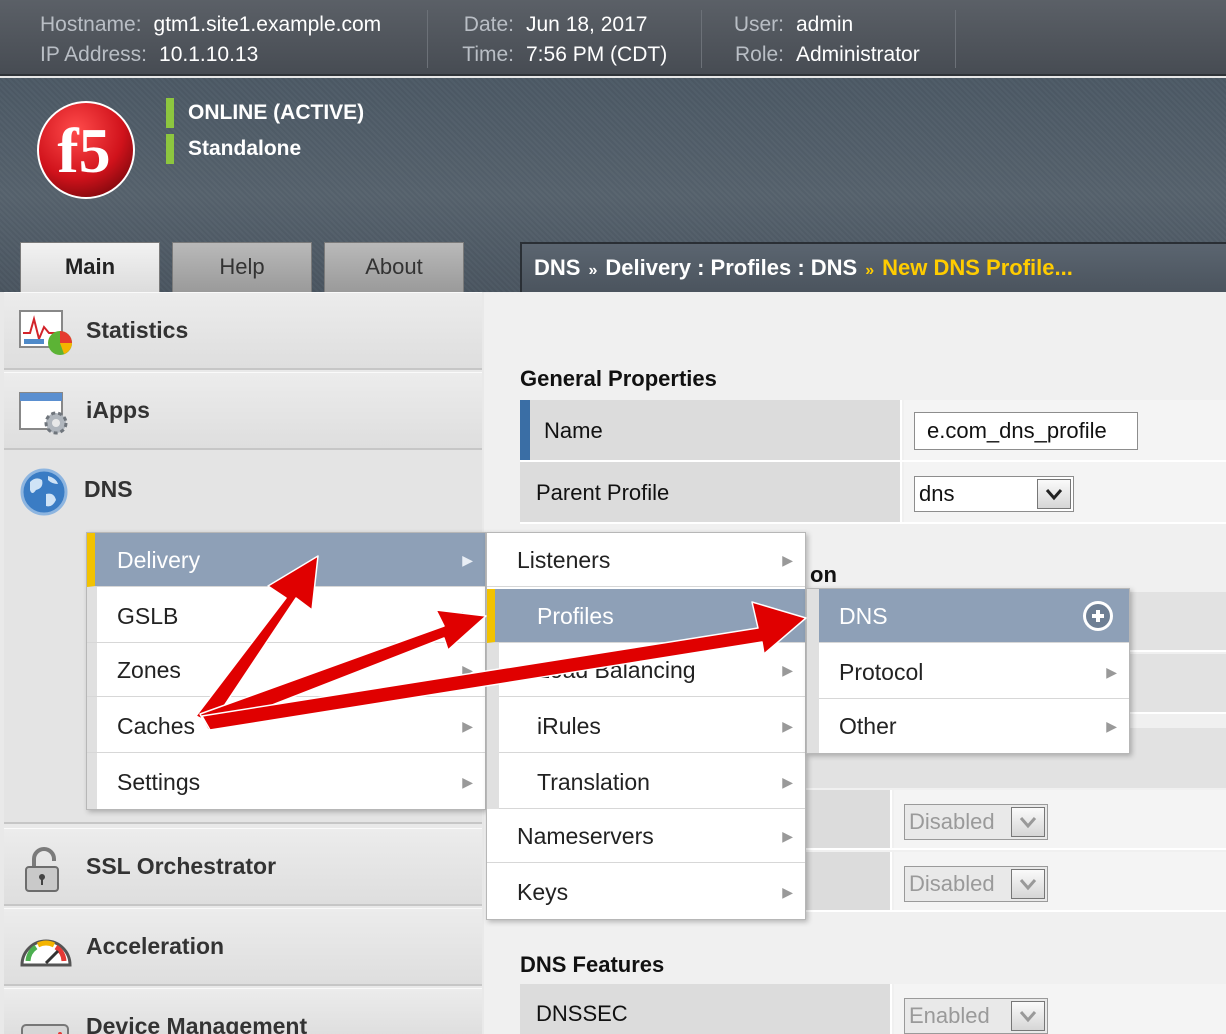 This screenshot has width=1226, height=1034. I want to click on menu-label: iRules, so click(569, 726).